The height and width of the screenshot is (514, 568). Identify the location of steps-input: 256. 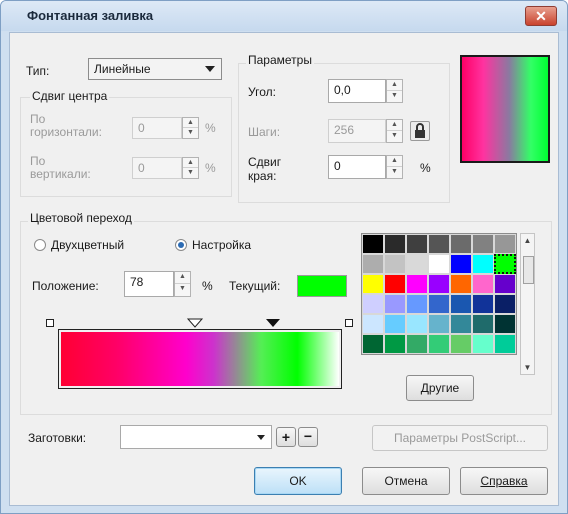
(357, 131).